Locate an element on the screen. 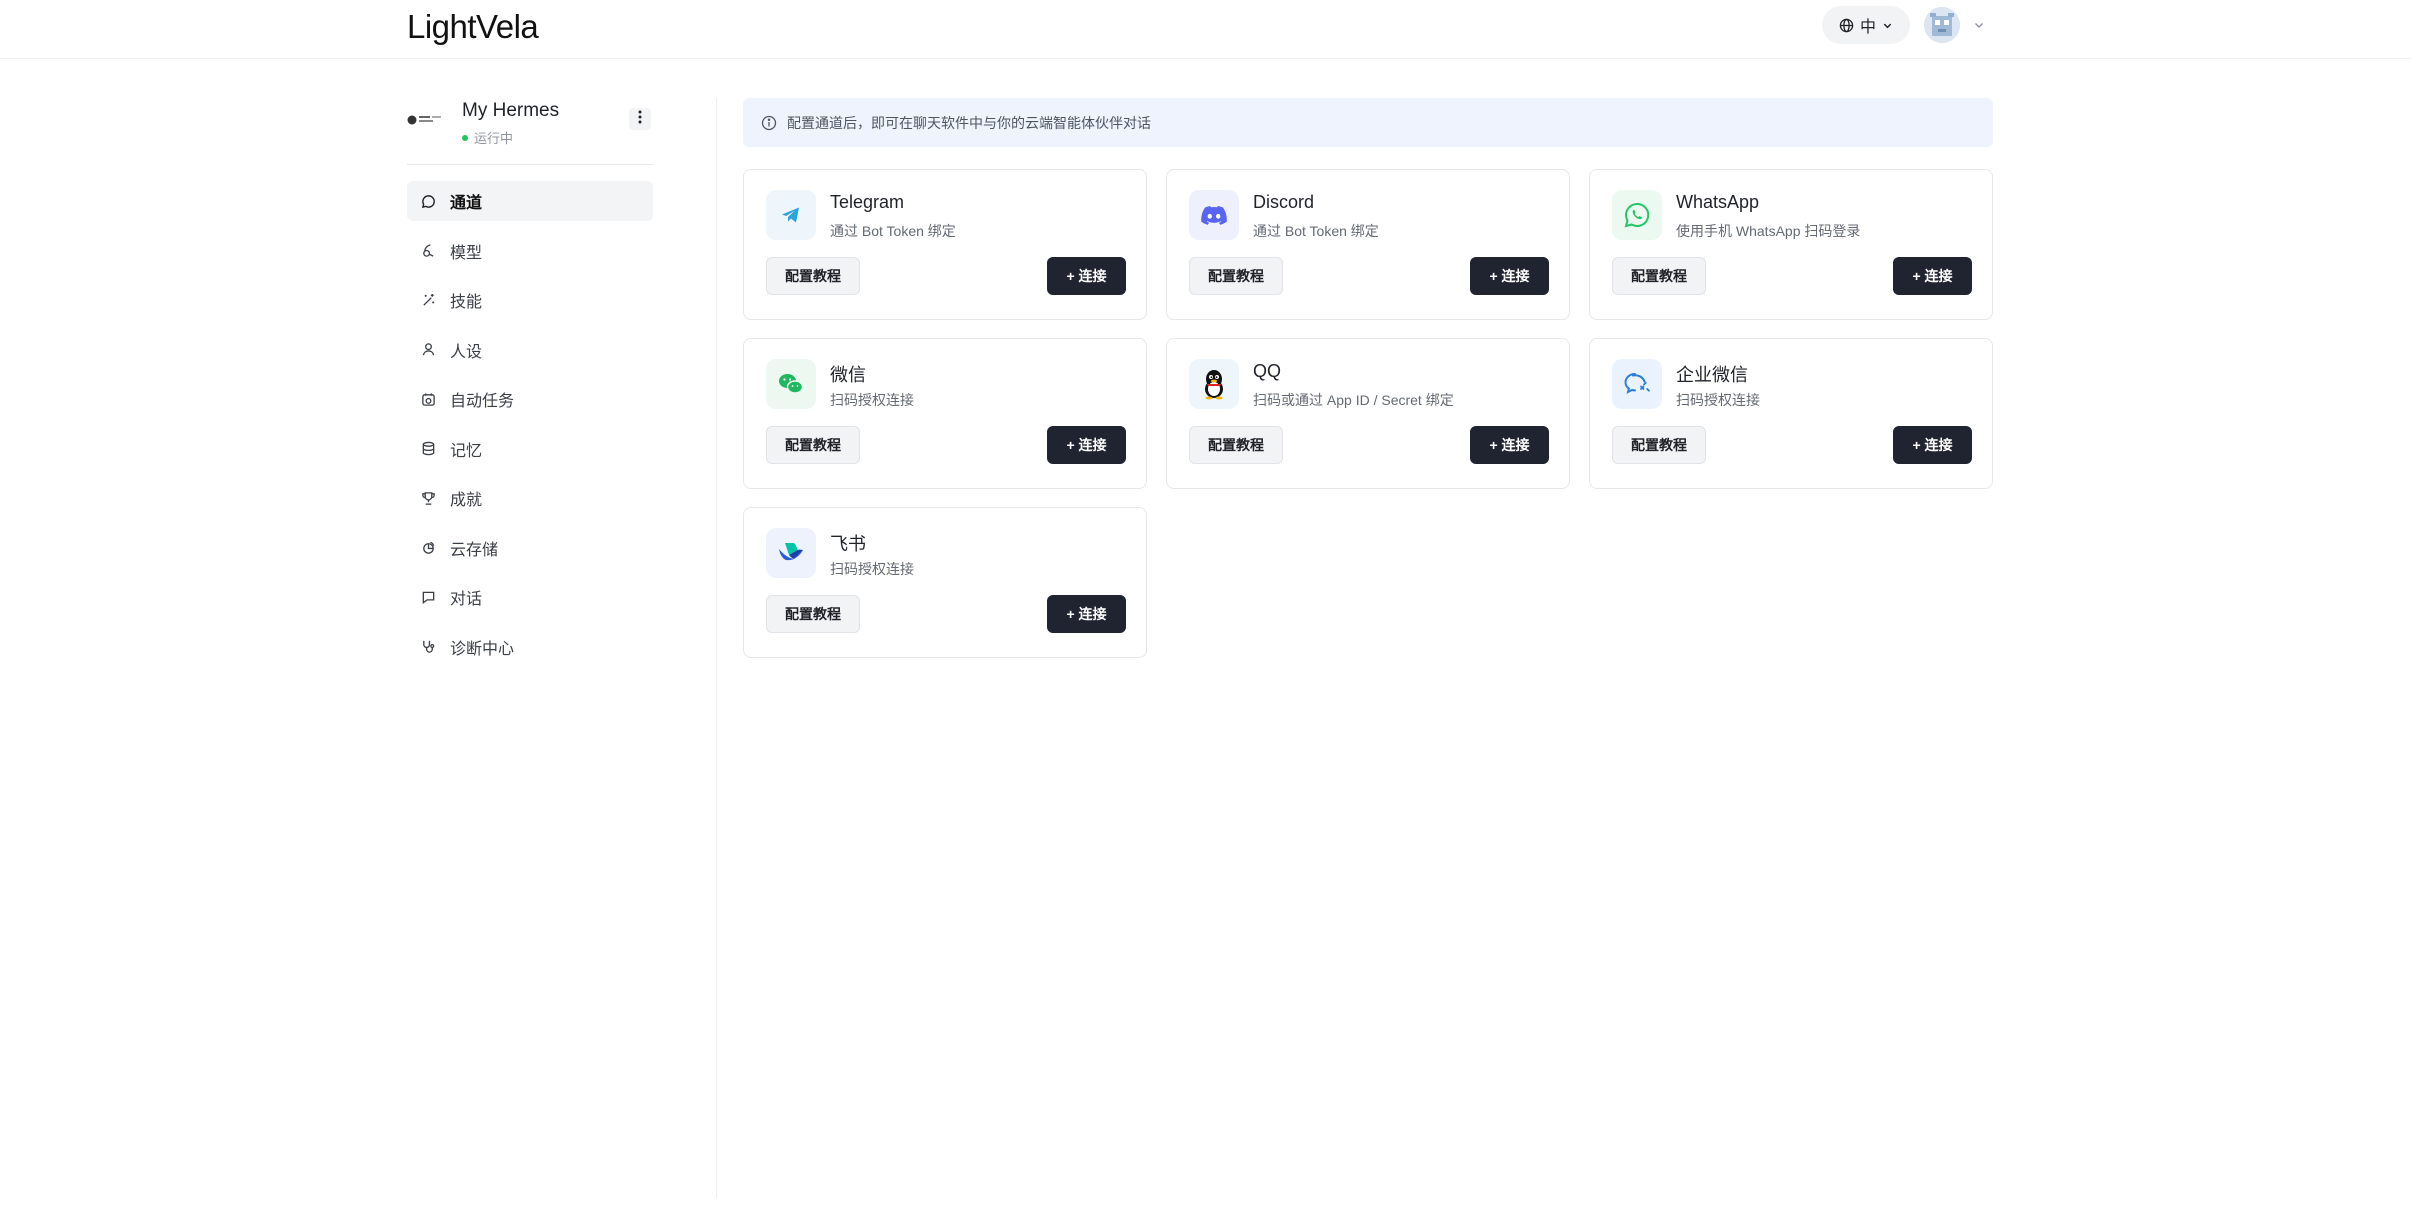 Image resolution: width=2411 pixels, height=1215 pixels. card-description: 使用手机 WhatsApp 扫码登录 is located at coordinates (1768, 231).